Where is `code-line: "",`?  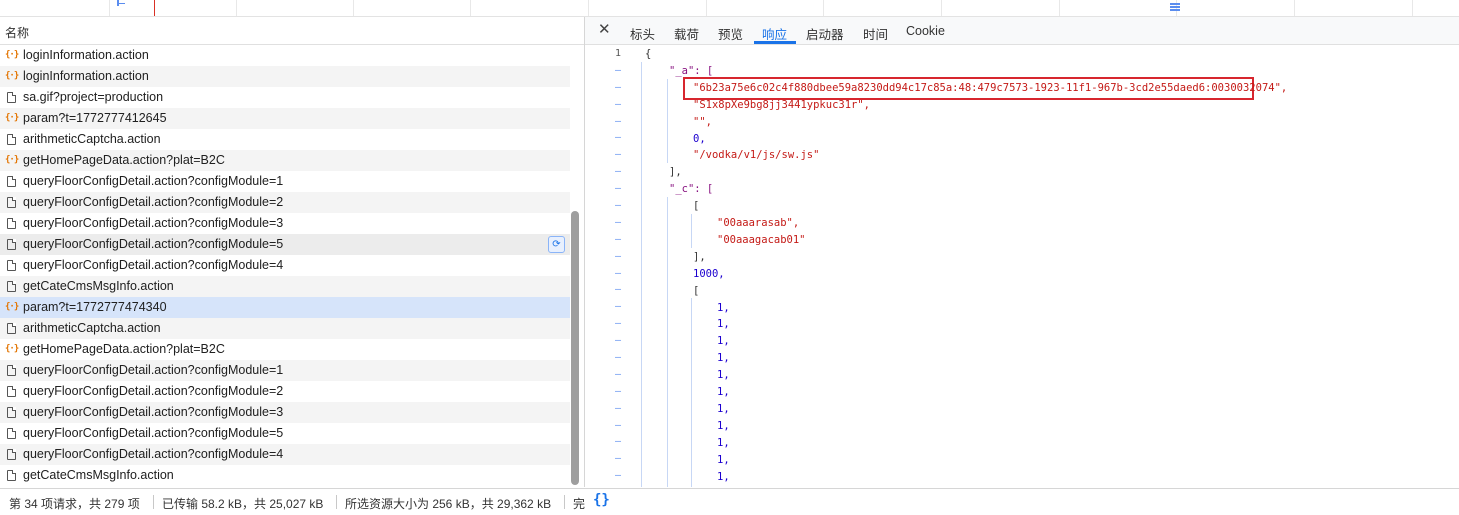
code-line: "", is located at coordinates (702, 121).